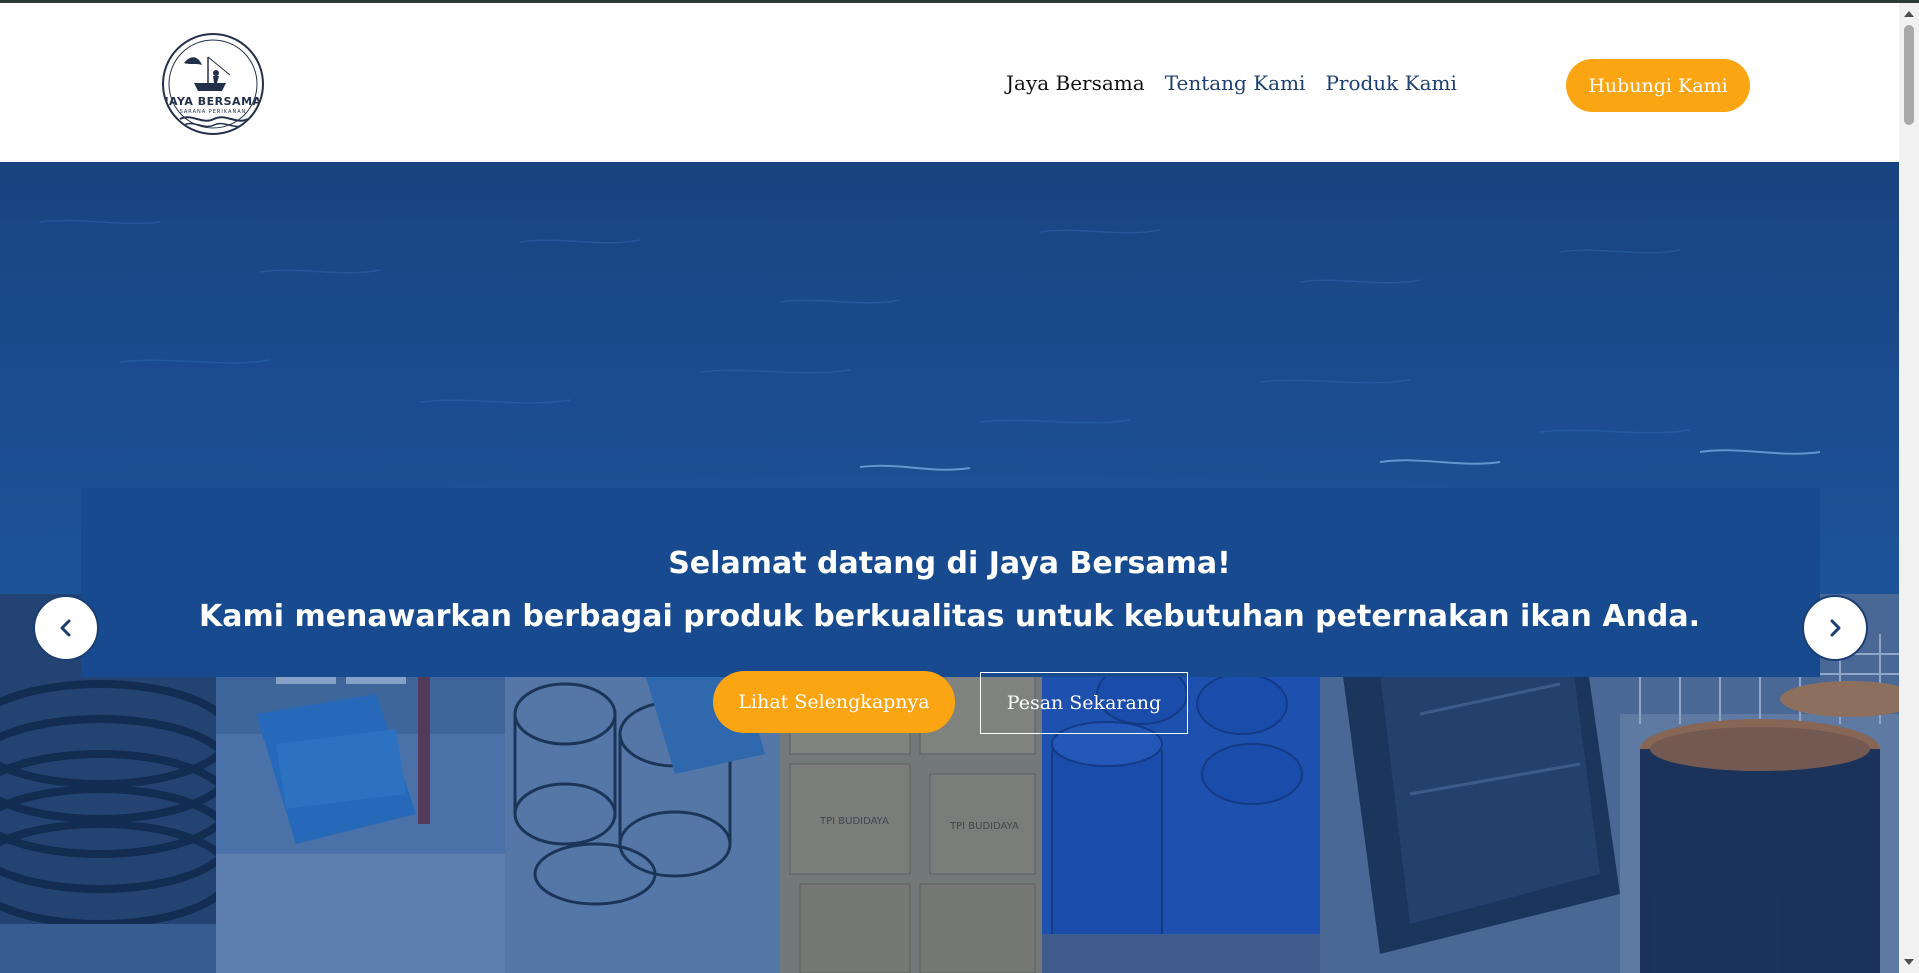 Image resolution: width=1919 pixels, height=973 pixels. I want to click on carousel-next-button, so click(1835, 628).